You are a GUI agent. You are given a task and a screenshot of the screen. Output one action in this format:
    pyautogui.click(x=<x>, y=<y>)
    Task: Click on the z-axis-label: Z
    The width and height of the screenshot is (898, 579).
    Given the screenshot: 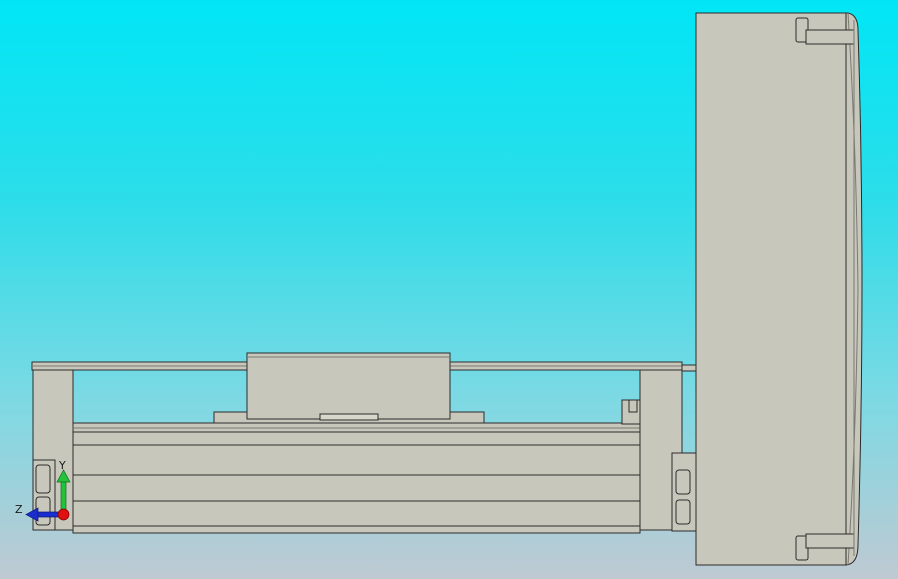 What is the action you would take?
    pyautogui.click(x=19, y=509)
    